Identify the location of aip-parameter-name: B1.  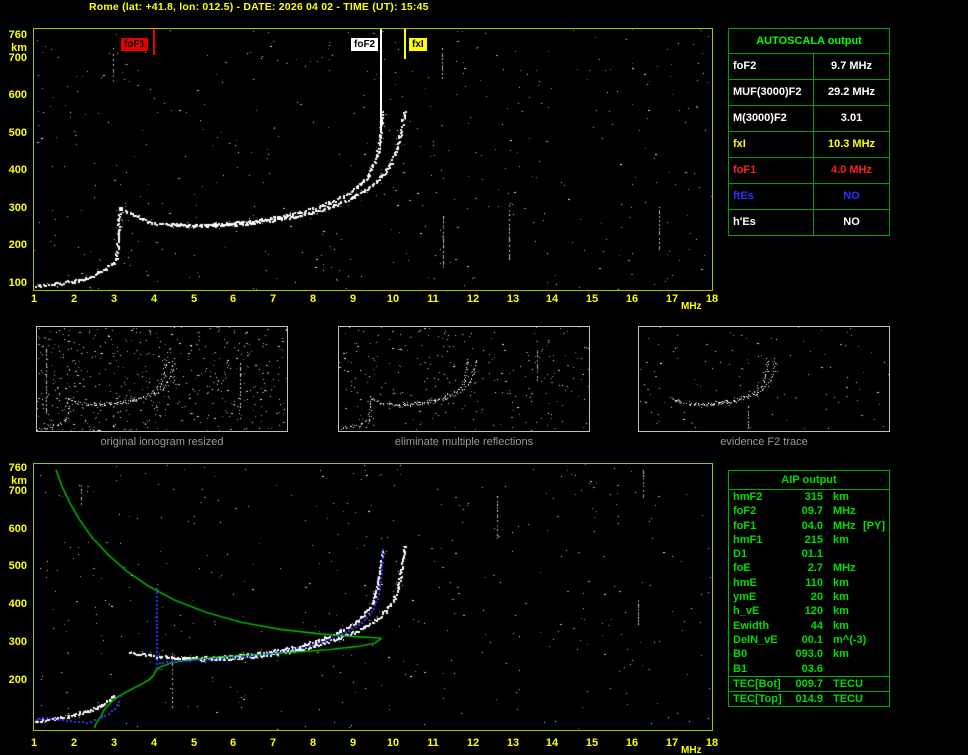
(740, 668).